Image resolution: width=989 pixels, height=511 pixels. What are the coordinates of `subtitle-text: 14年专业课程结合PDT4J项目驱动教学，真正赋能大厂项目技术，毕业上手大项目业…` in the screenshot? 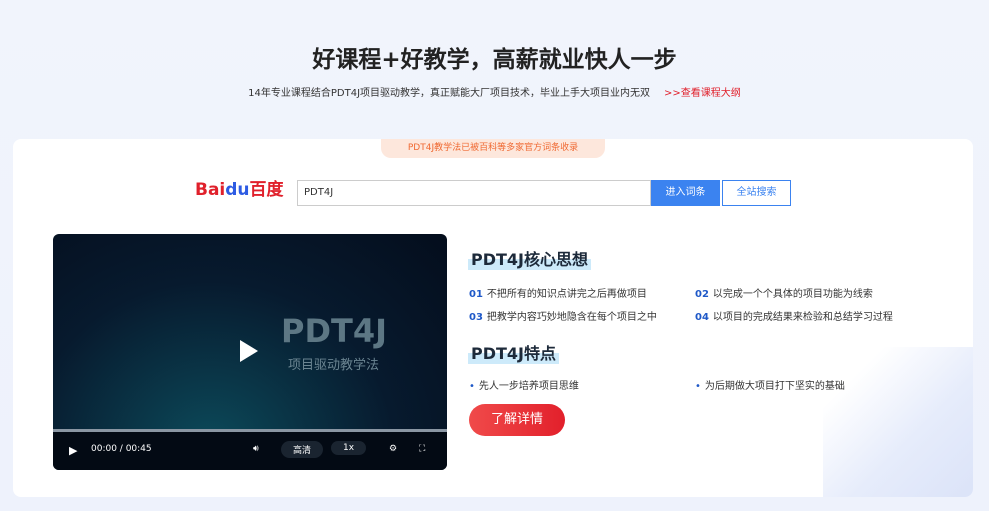 It's located at (449, 93).